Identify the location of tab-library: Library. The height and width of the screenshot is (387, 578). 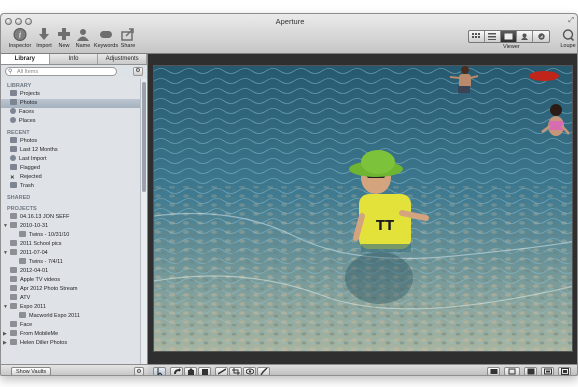
(25, 59).